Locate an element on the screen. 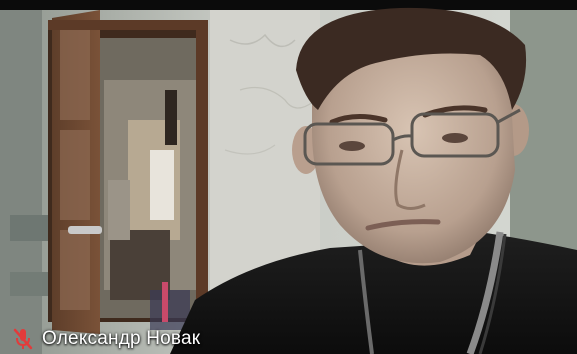 Image resolution: width=577 pixels, height=354 pixels. participant-caption: Олександр Новак is located at coordinates (106, 339).